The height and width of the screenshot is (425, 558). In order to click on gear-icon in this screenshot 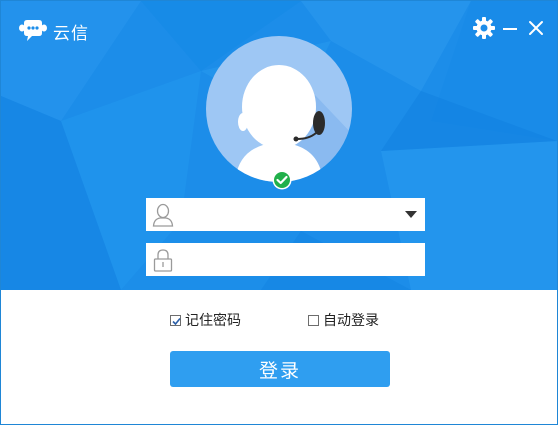, I will do `click(484, 28)`.